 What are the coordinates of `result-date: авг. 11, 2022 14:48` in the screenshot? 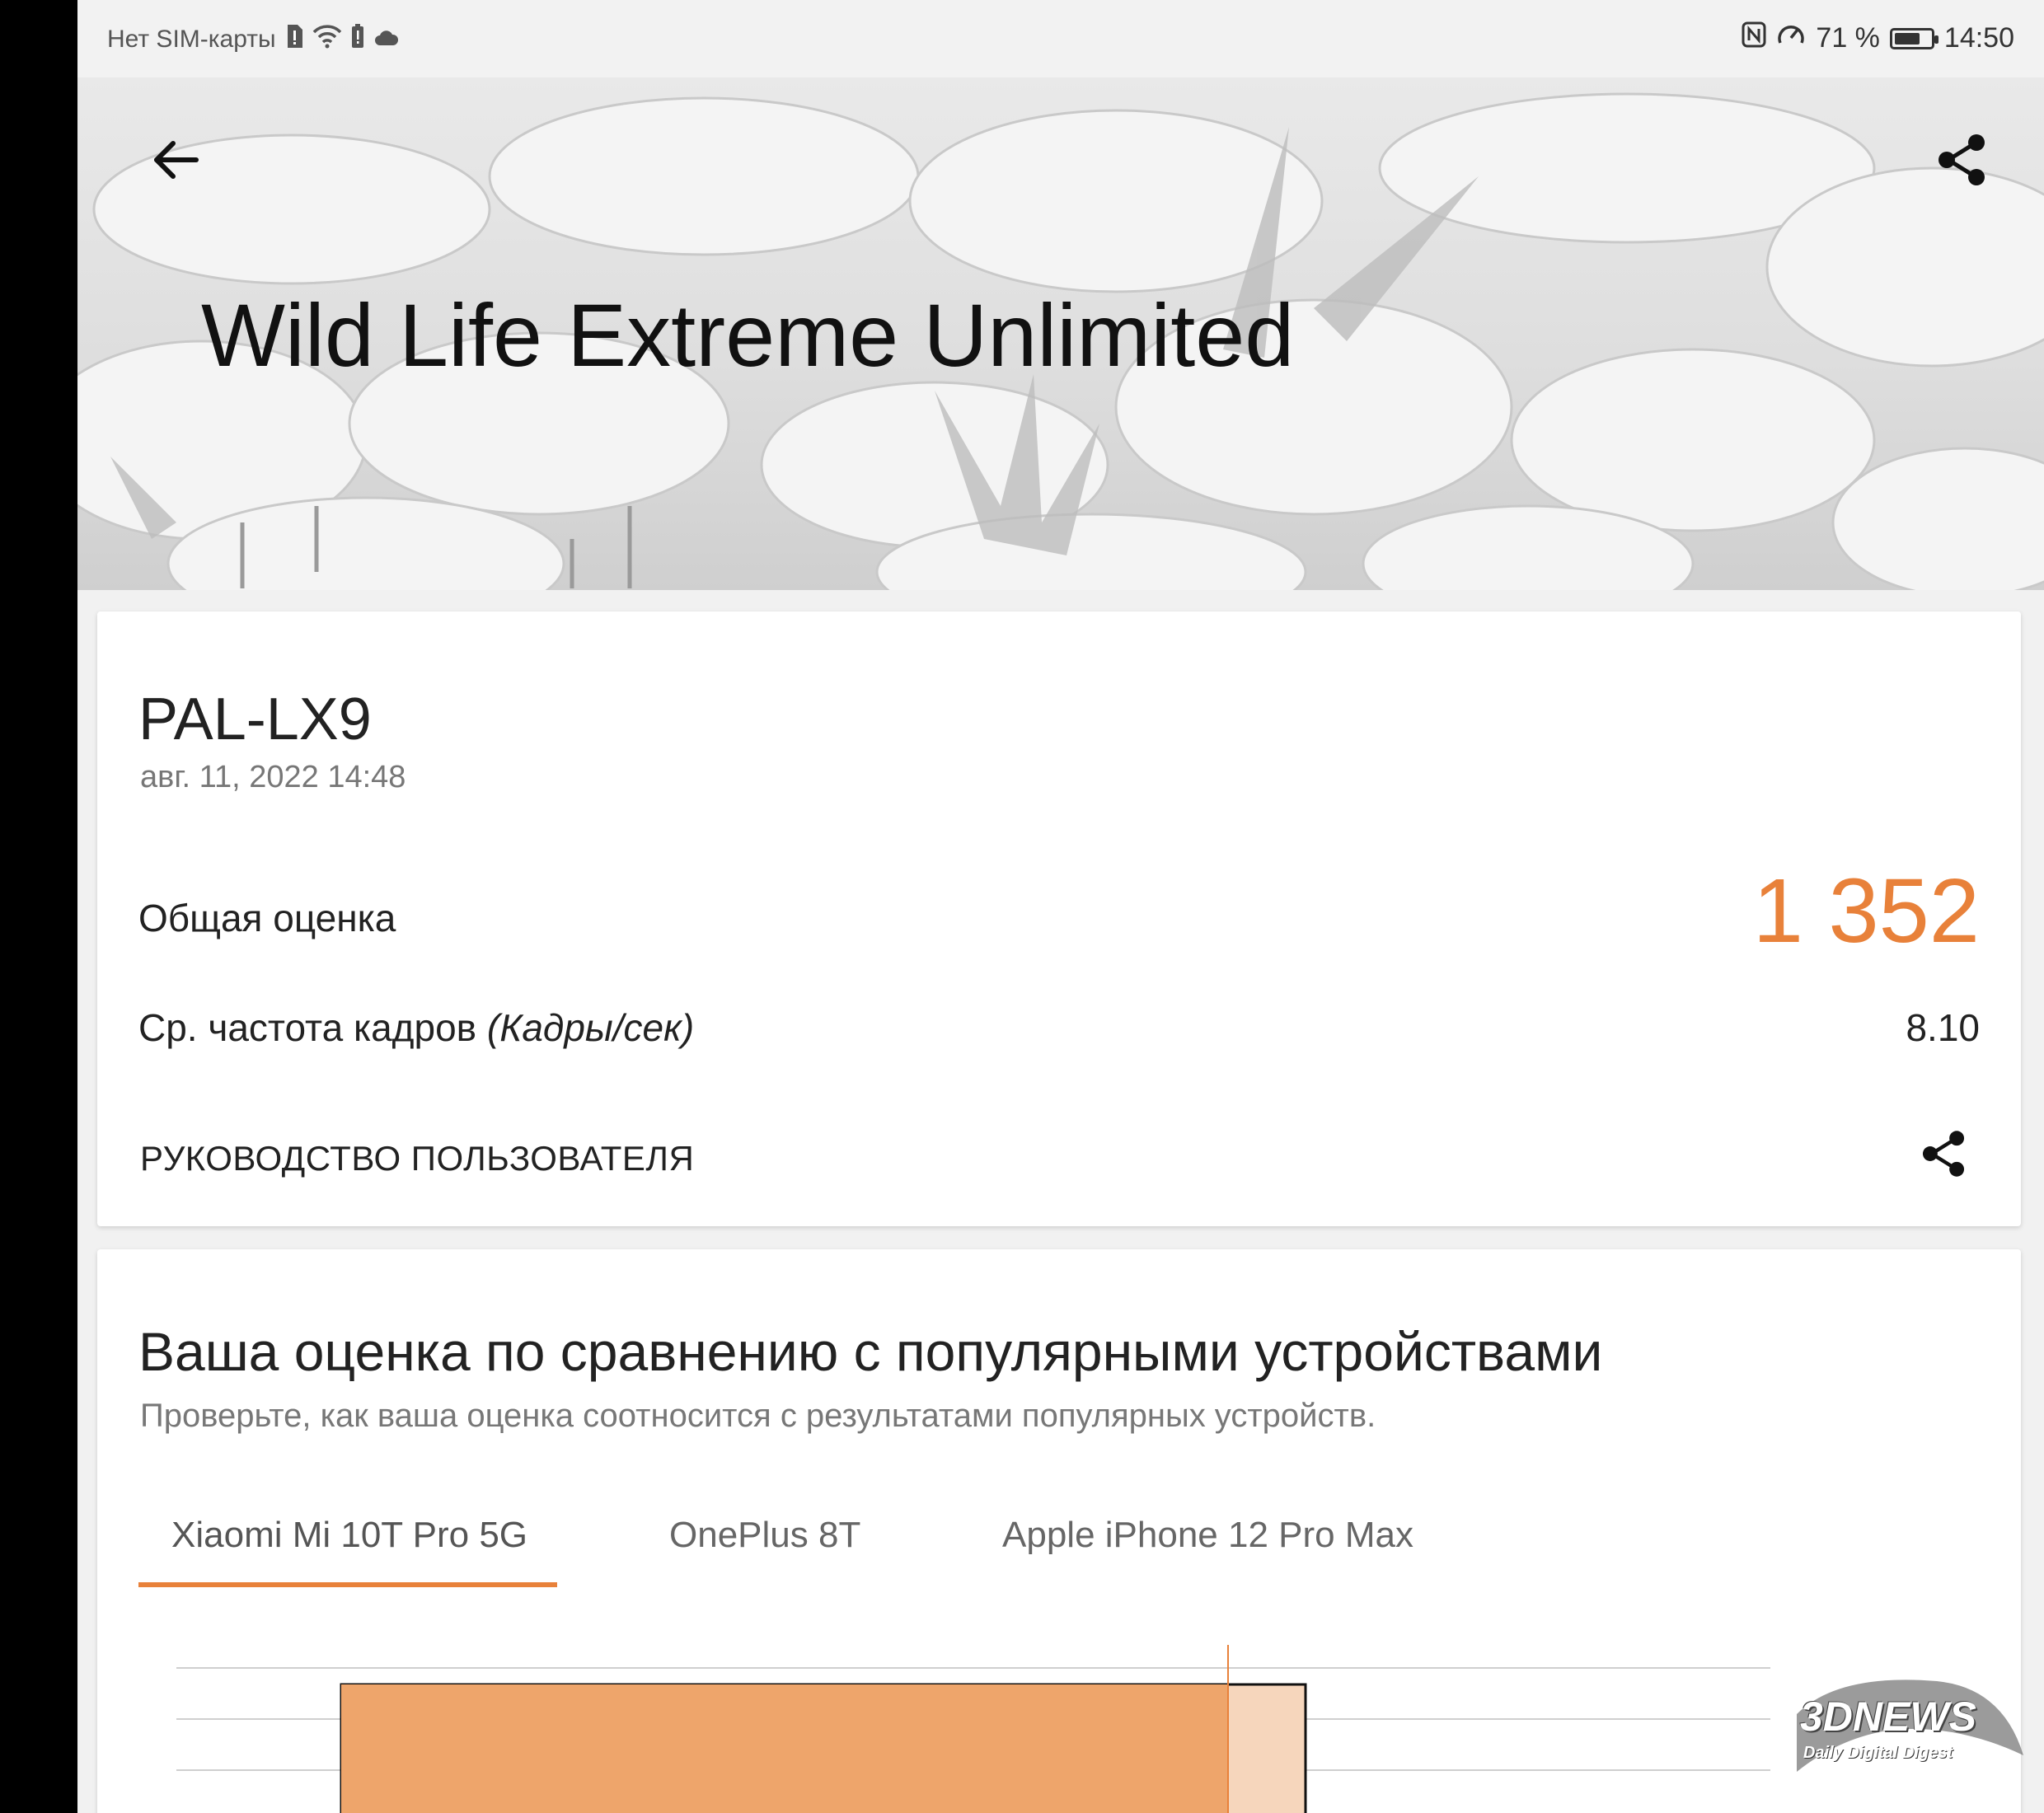 It's located at (273, 777).